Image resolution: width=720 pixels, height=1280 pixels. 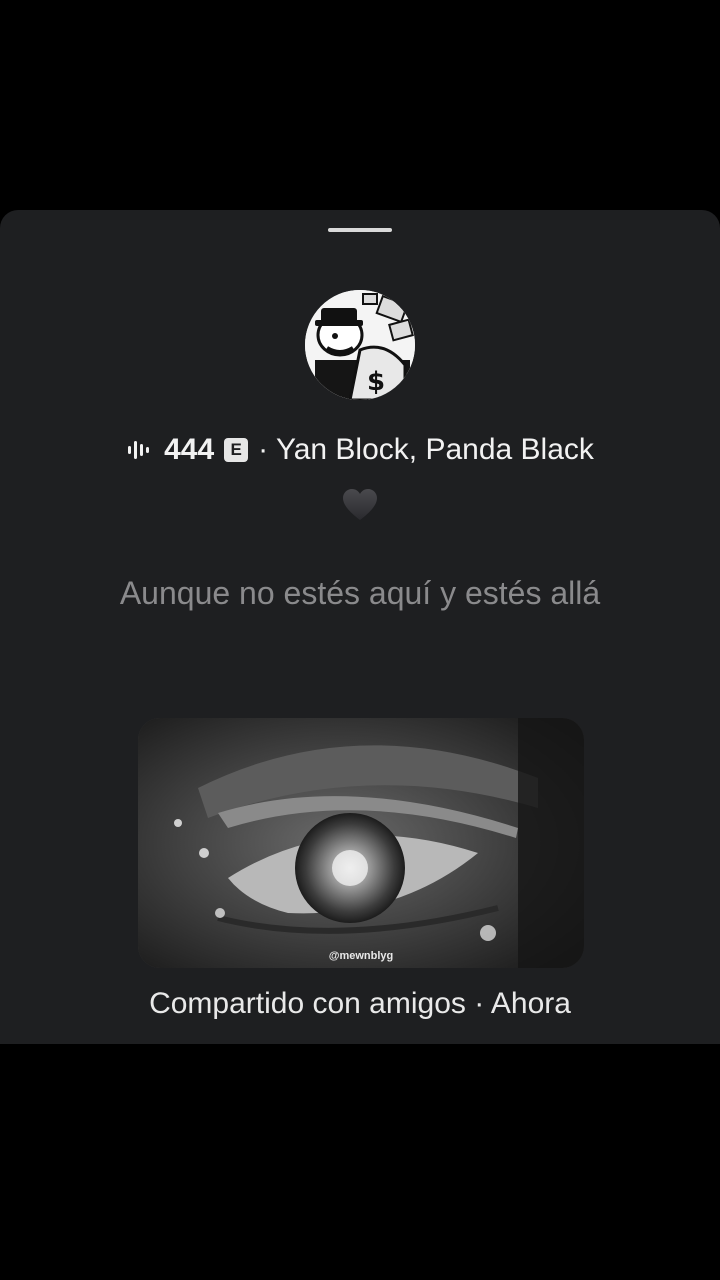 What do you see at coordinates (360, 593) in the screenshot?
I see `lyric-text: Aunque no estés aquí y estés allá` at bounding box center [360, 593].